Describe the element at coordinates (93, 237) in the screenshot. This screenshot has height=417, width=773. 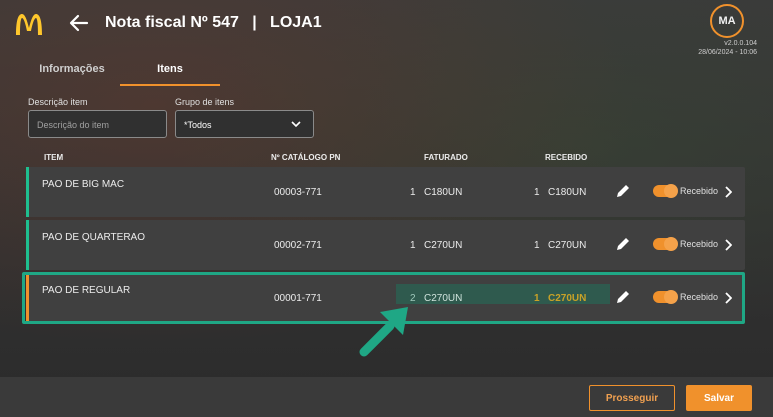
I see `item-name: PAO DE QUARTERAO` at that location.